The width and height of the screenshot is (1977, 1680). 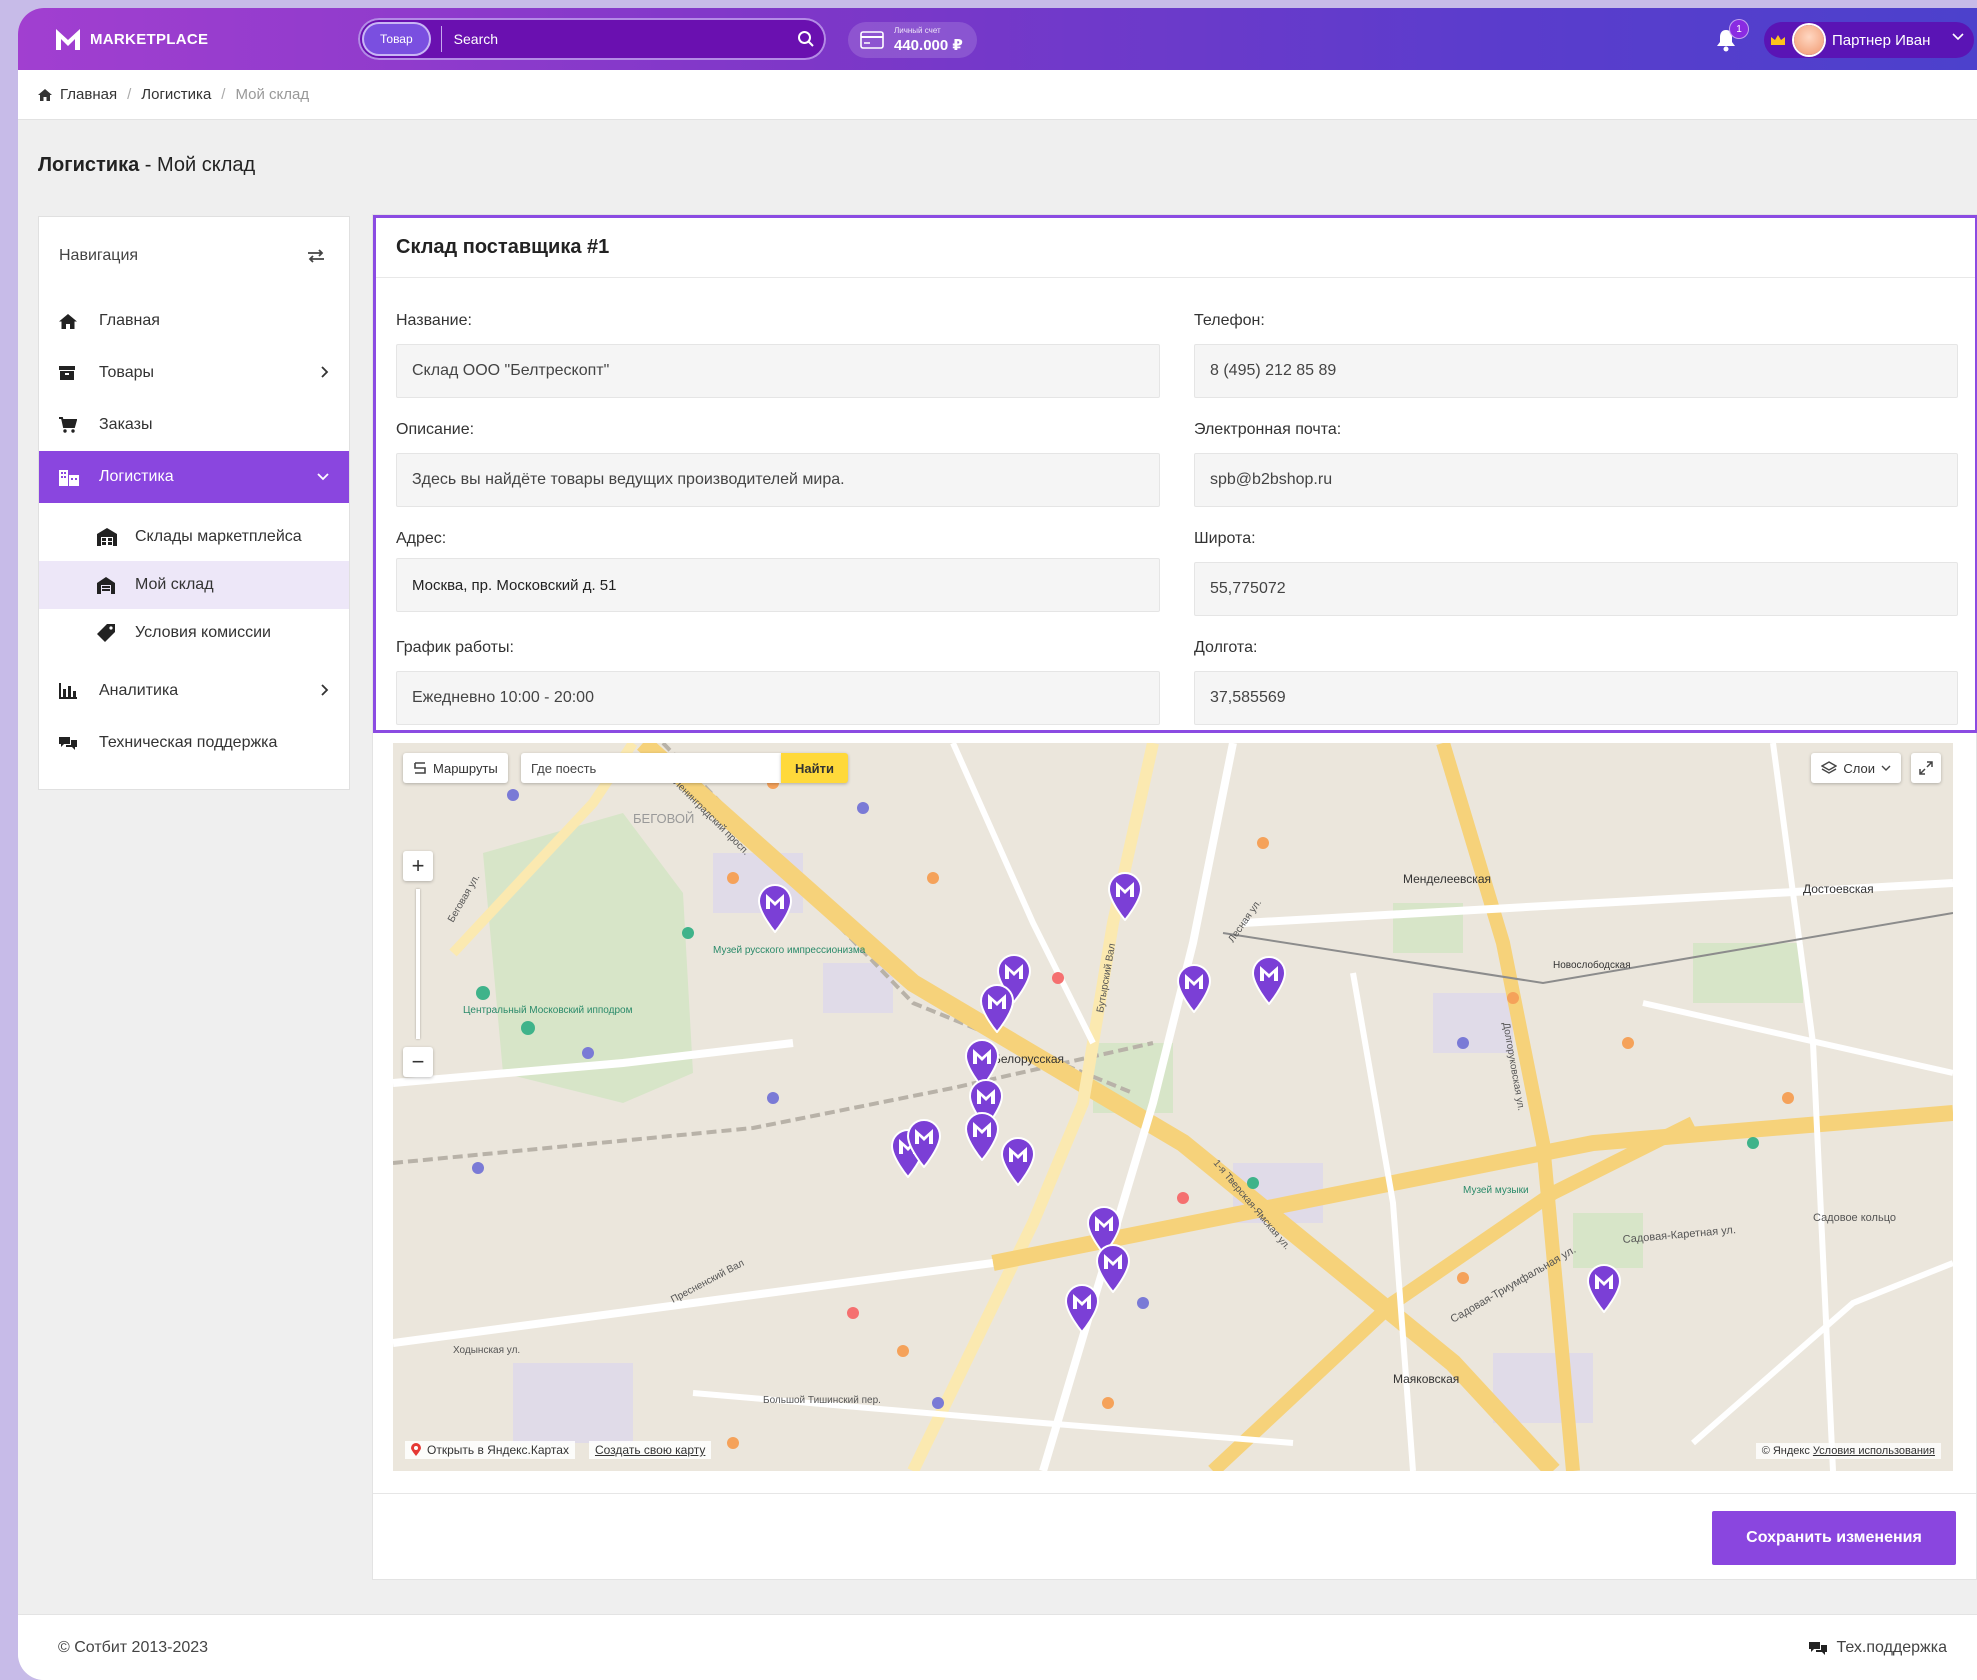 I want to click on longitude-label: Долгота:, so click(x=1226, y=647).